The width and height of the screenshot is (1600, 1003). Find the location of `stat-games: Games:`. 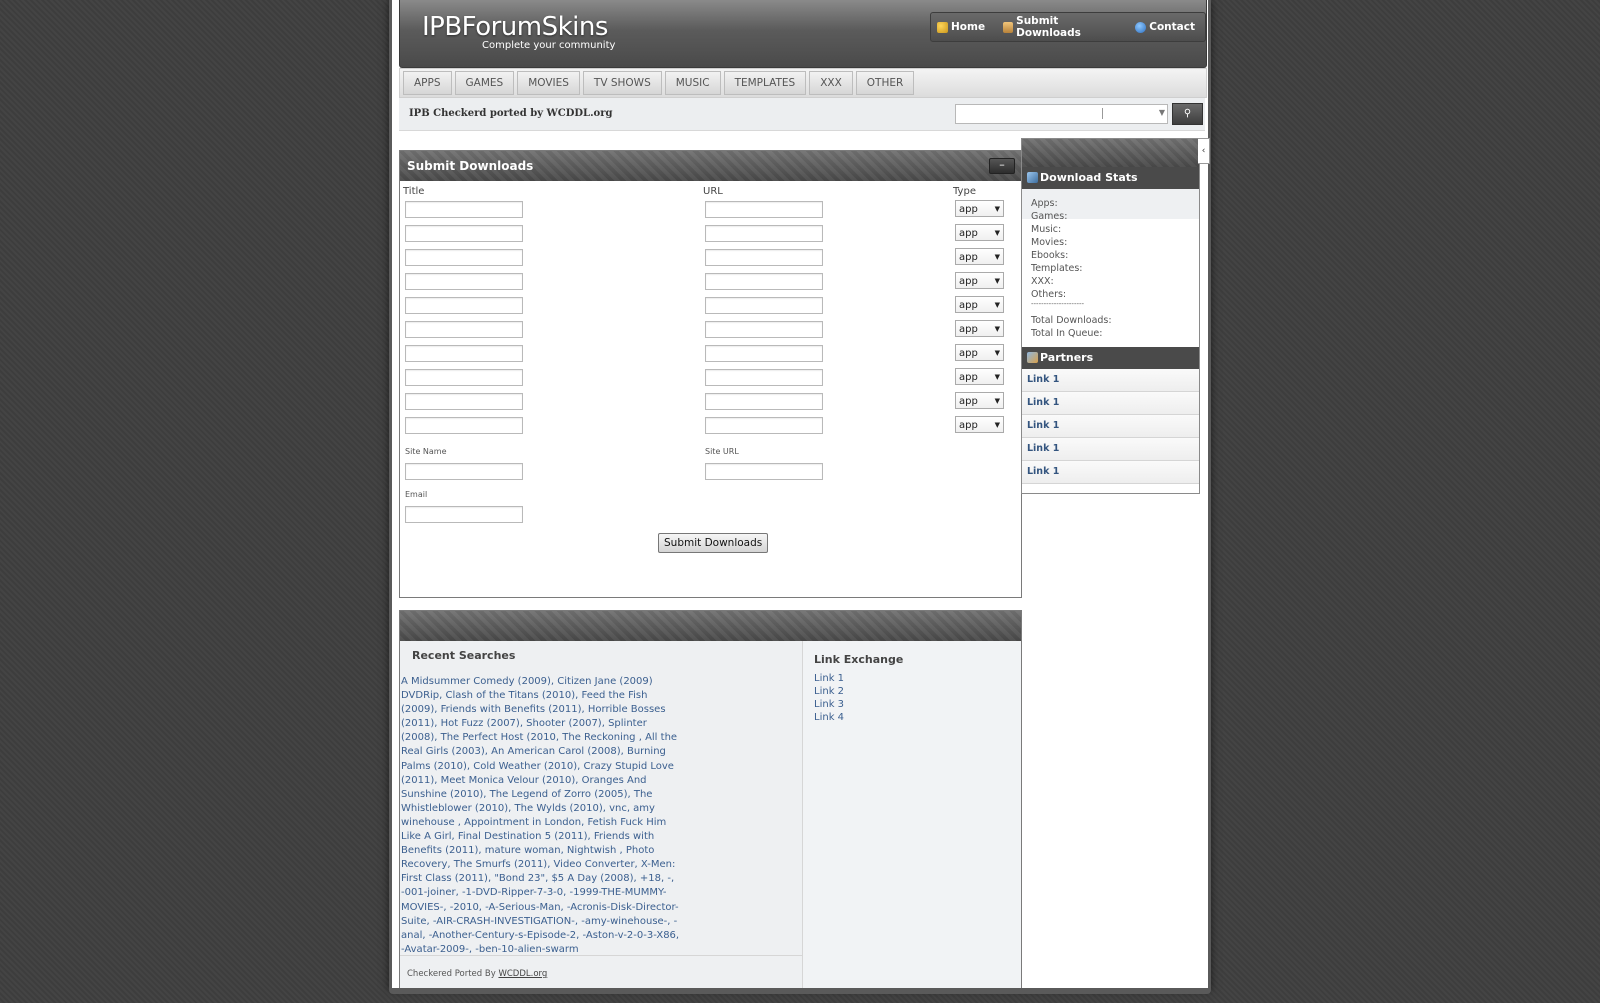

stat-games: Games: is located at coordinates (1049, 216).